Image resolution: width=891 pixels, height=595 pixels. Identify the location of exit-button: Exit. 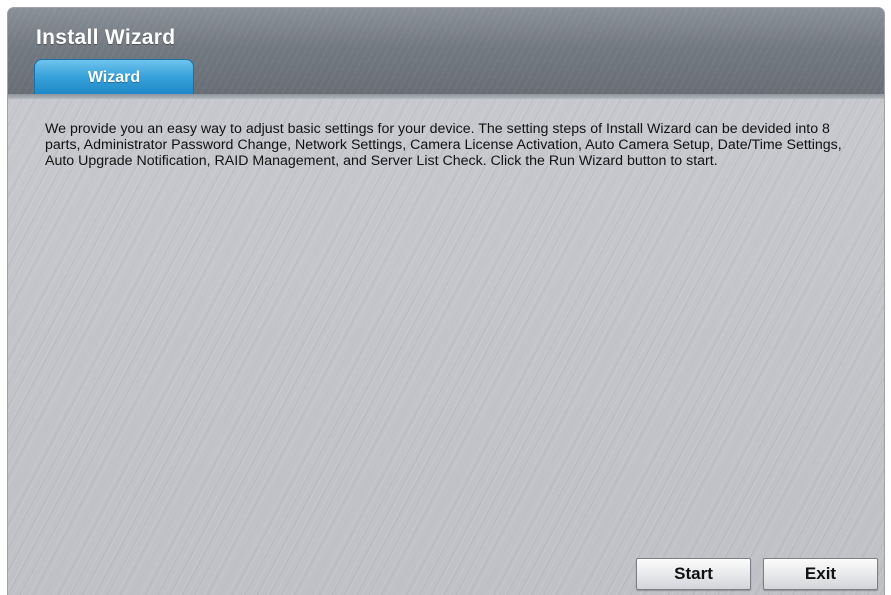
(820, 574).